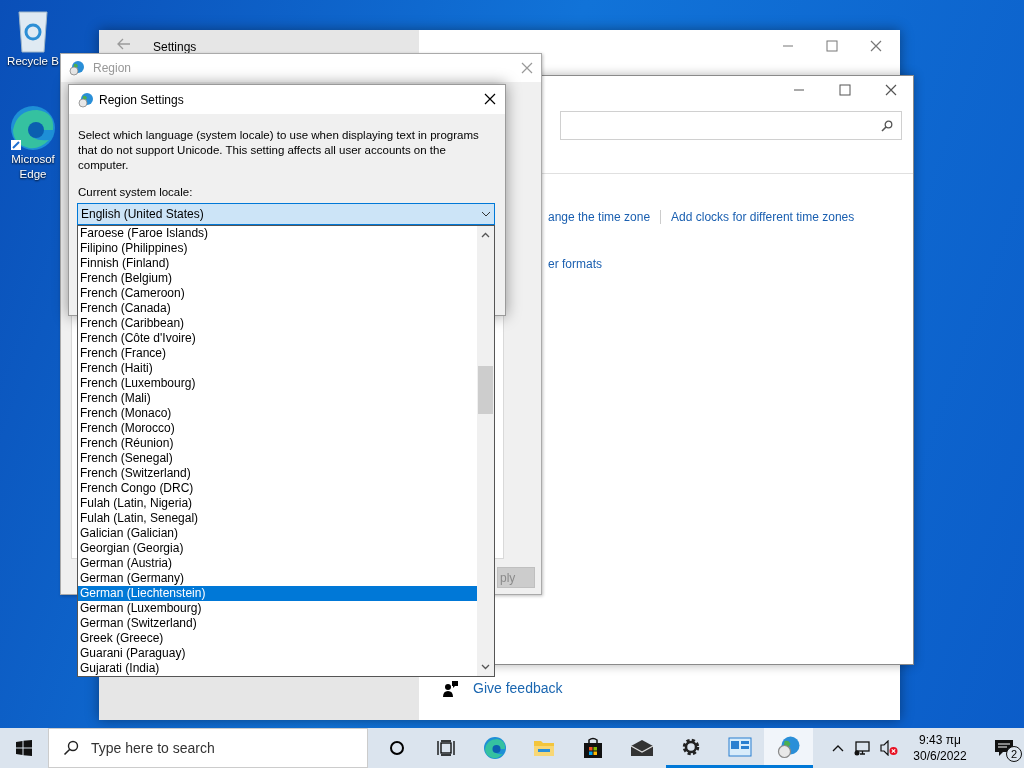 Image resolution: width=1024 pixels, height=768 pixels. I want to click on notification-count: 2, so click(1014, 754).